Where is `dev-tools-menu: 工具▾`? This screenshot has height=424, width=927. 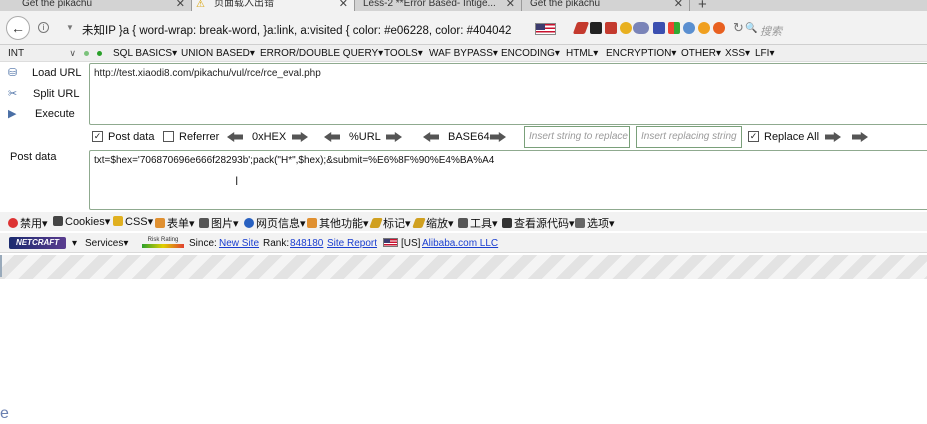
dev-tools-menu: 工具▾ is located at coordinates (478, 223).